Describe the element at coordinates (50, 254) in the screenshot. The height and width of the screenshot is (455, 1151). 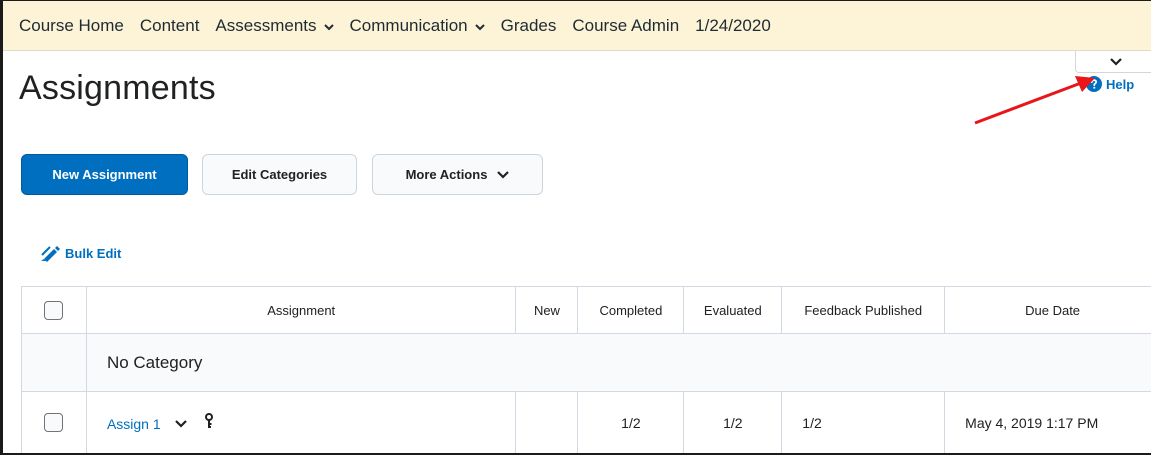
I see `pencil-edit-icon` at that location.